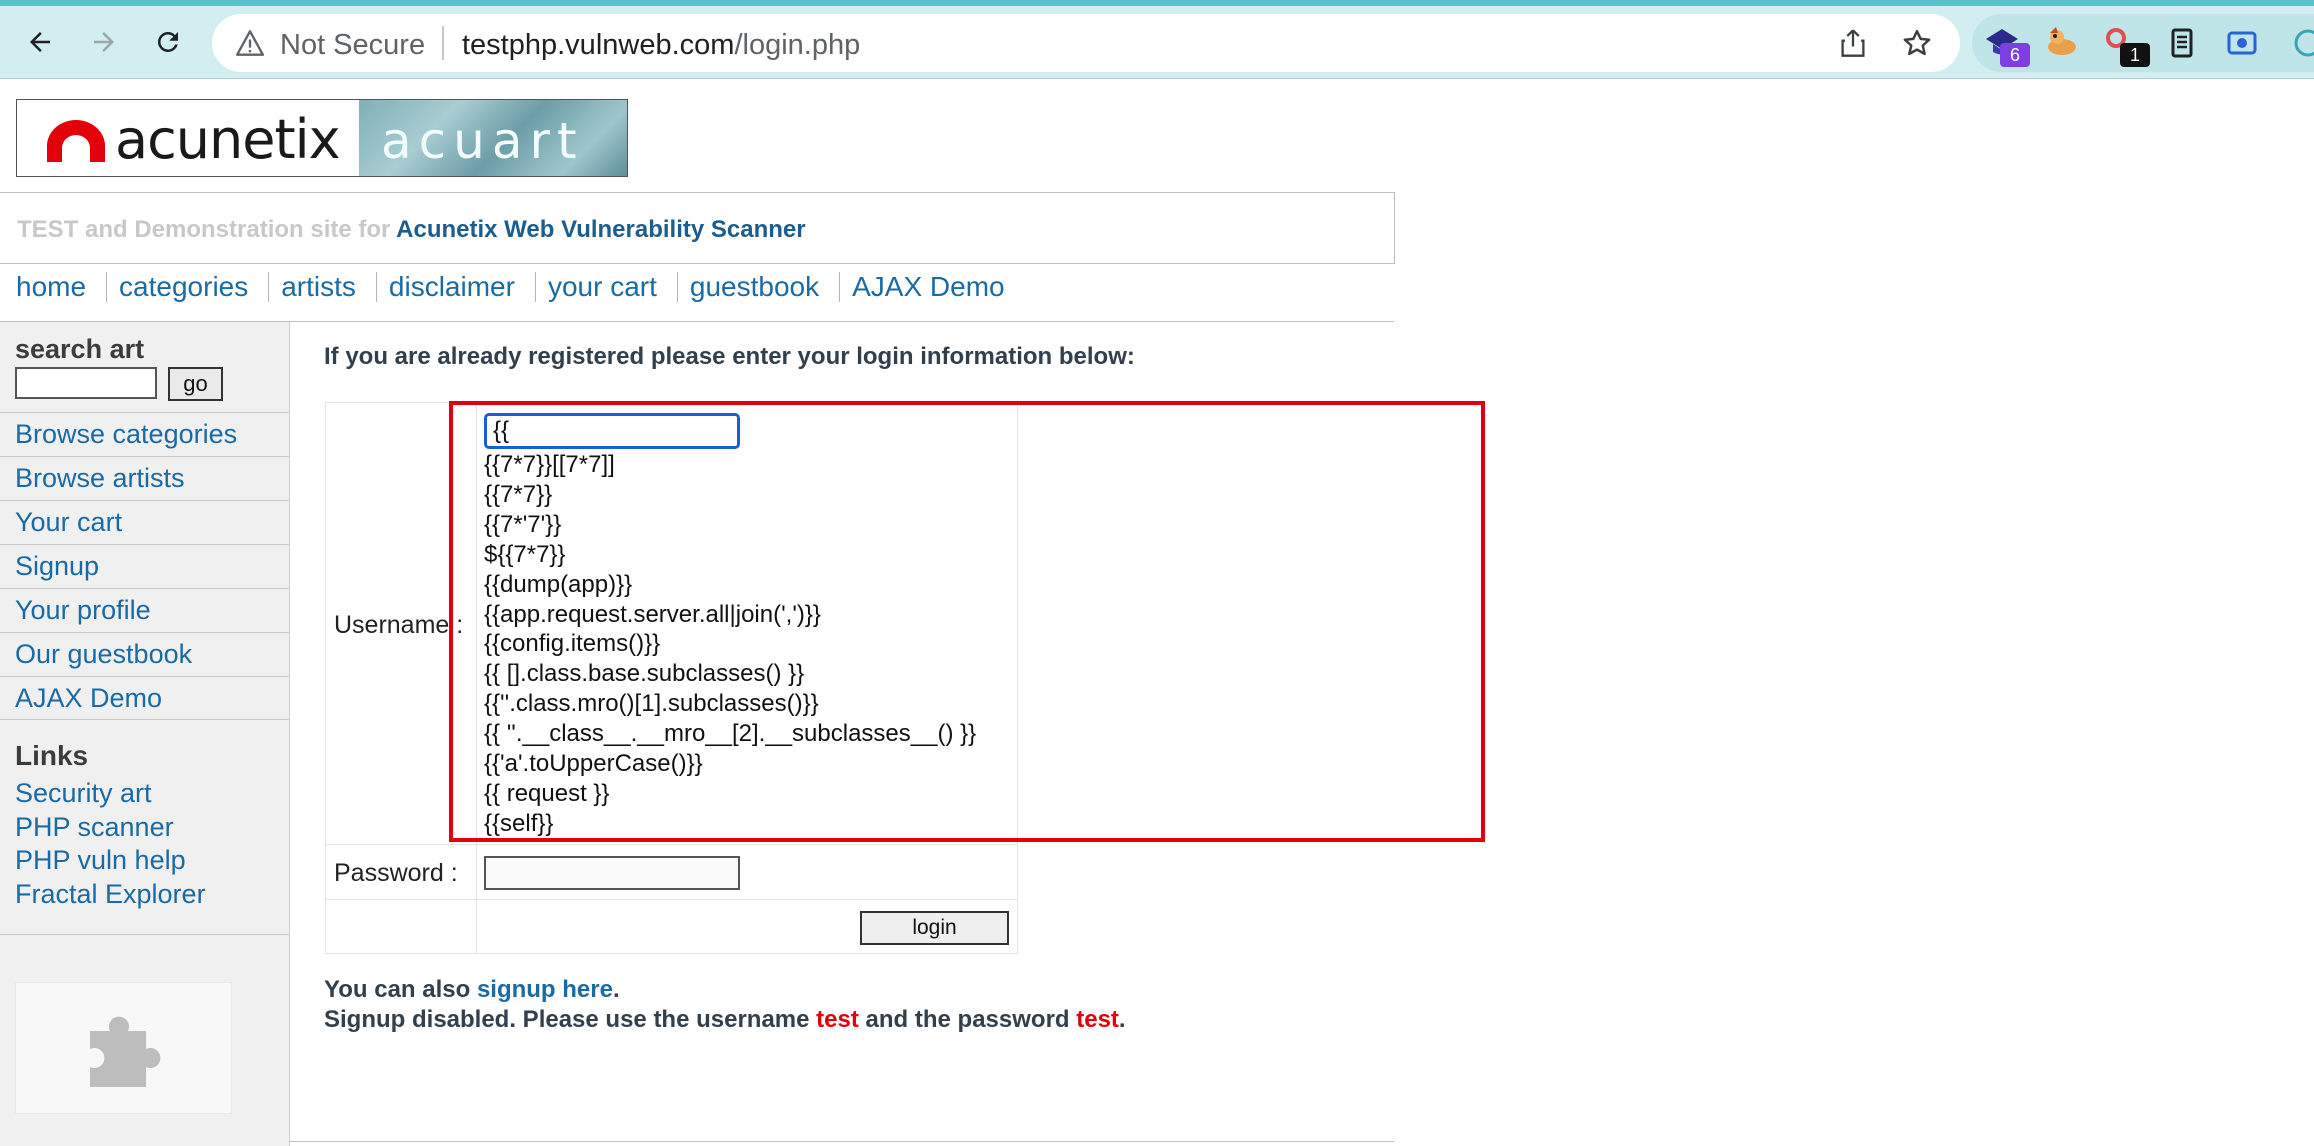 This screenshot has height=1146, width=2314. Describe the element at coordinates (730, 764) in the screenshot. I see `autocomplete-option: {{'a'.toUpperCase()}}` at that location.